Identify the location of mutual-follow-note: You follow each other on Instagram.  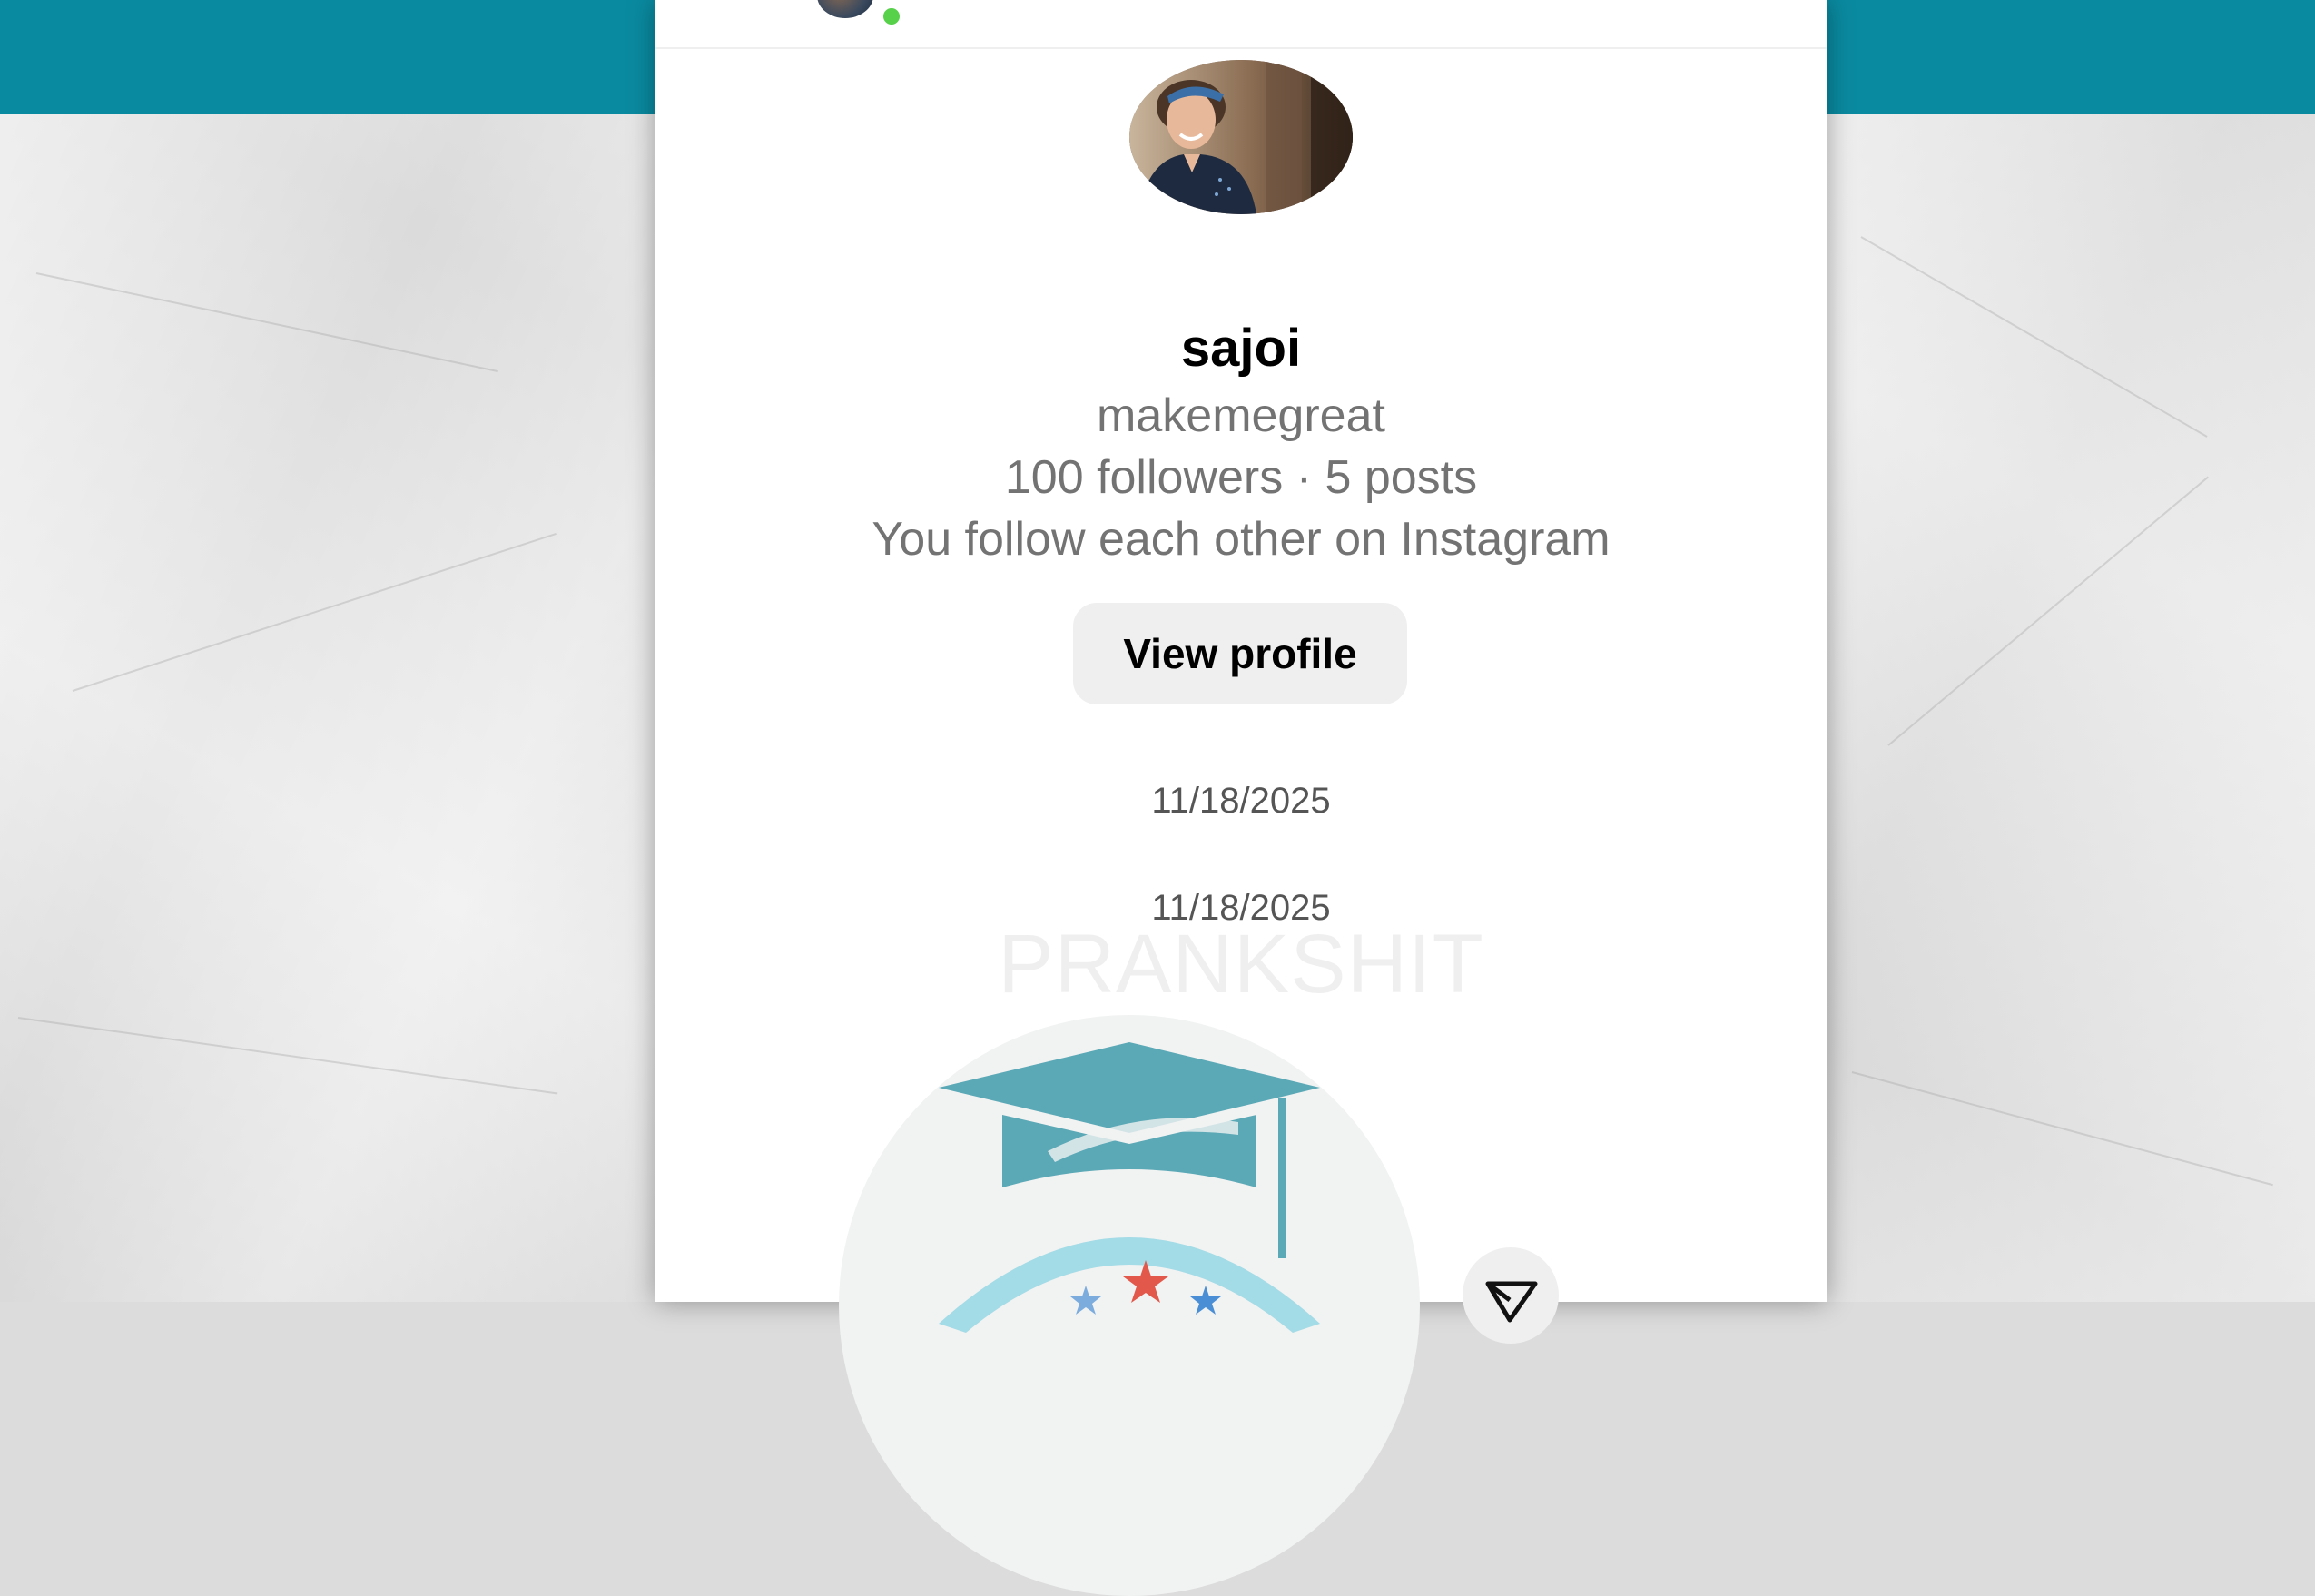
(1241, 539).